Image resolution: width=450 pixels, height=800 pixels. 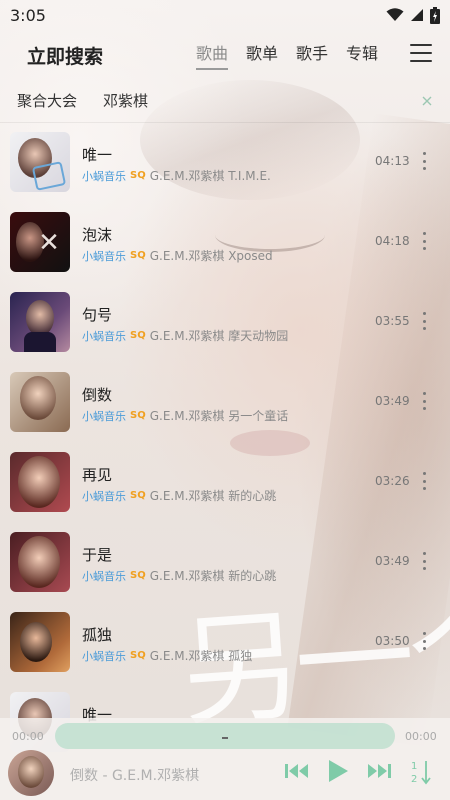 I want to click on song-meta: 小蜗音乐 SQ G.E.M.邓紫棋 孤独, so click(x=167, y=655).